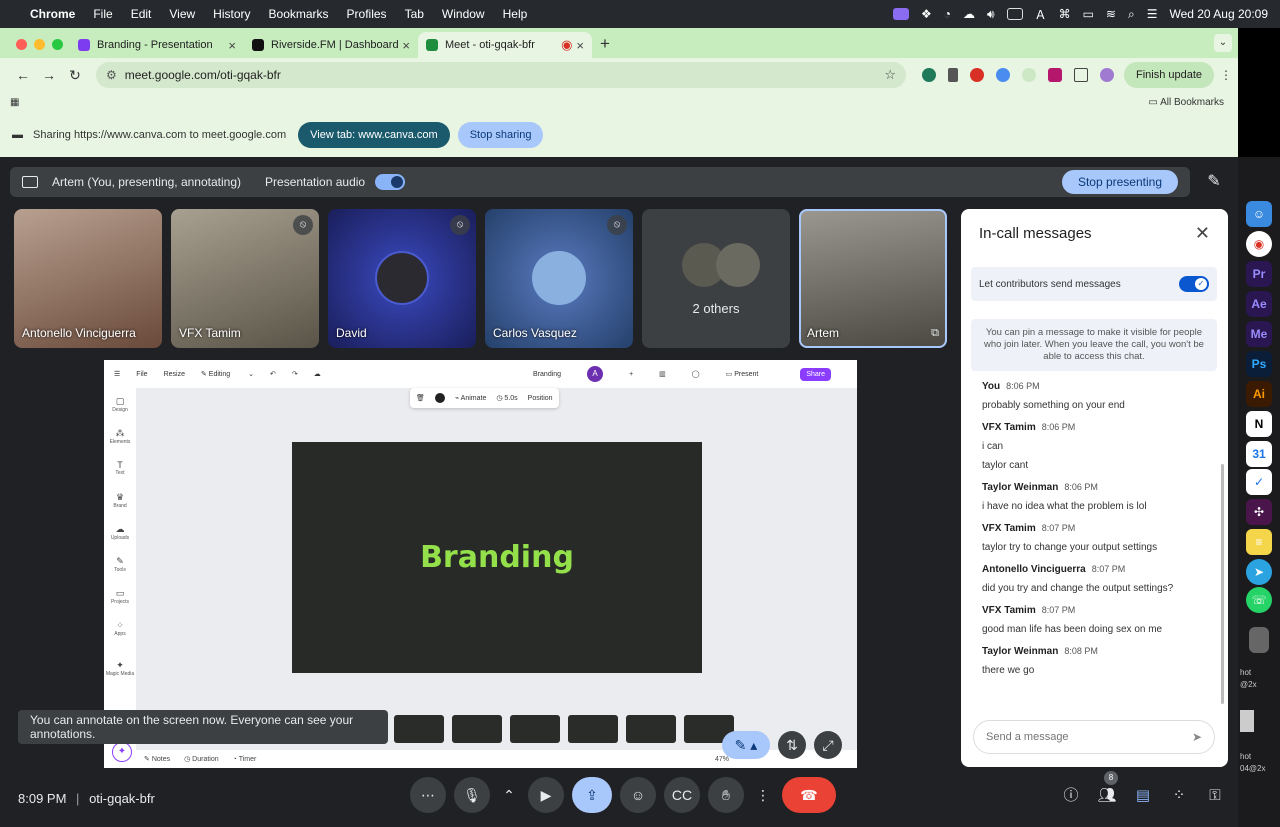 The height and width of the screenshot is (827, 1280). Describe the element at coordinates (515, 14) in the screenshot. I see `menu-help: Help` at that location.